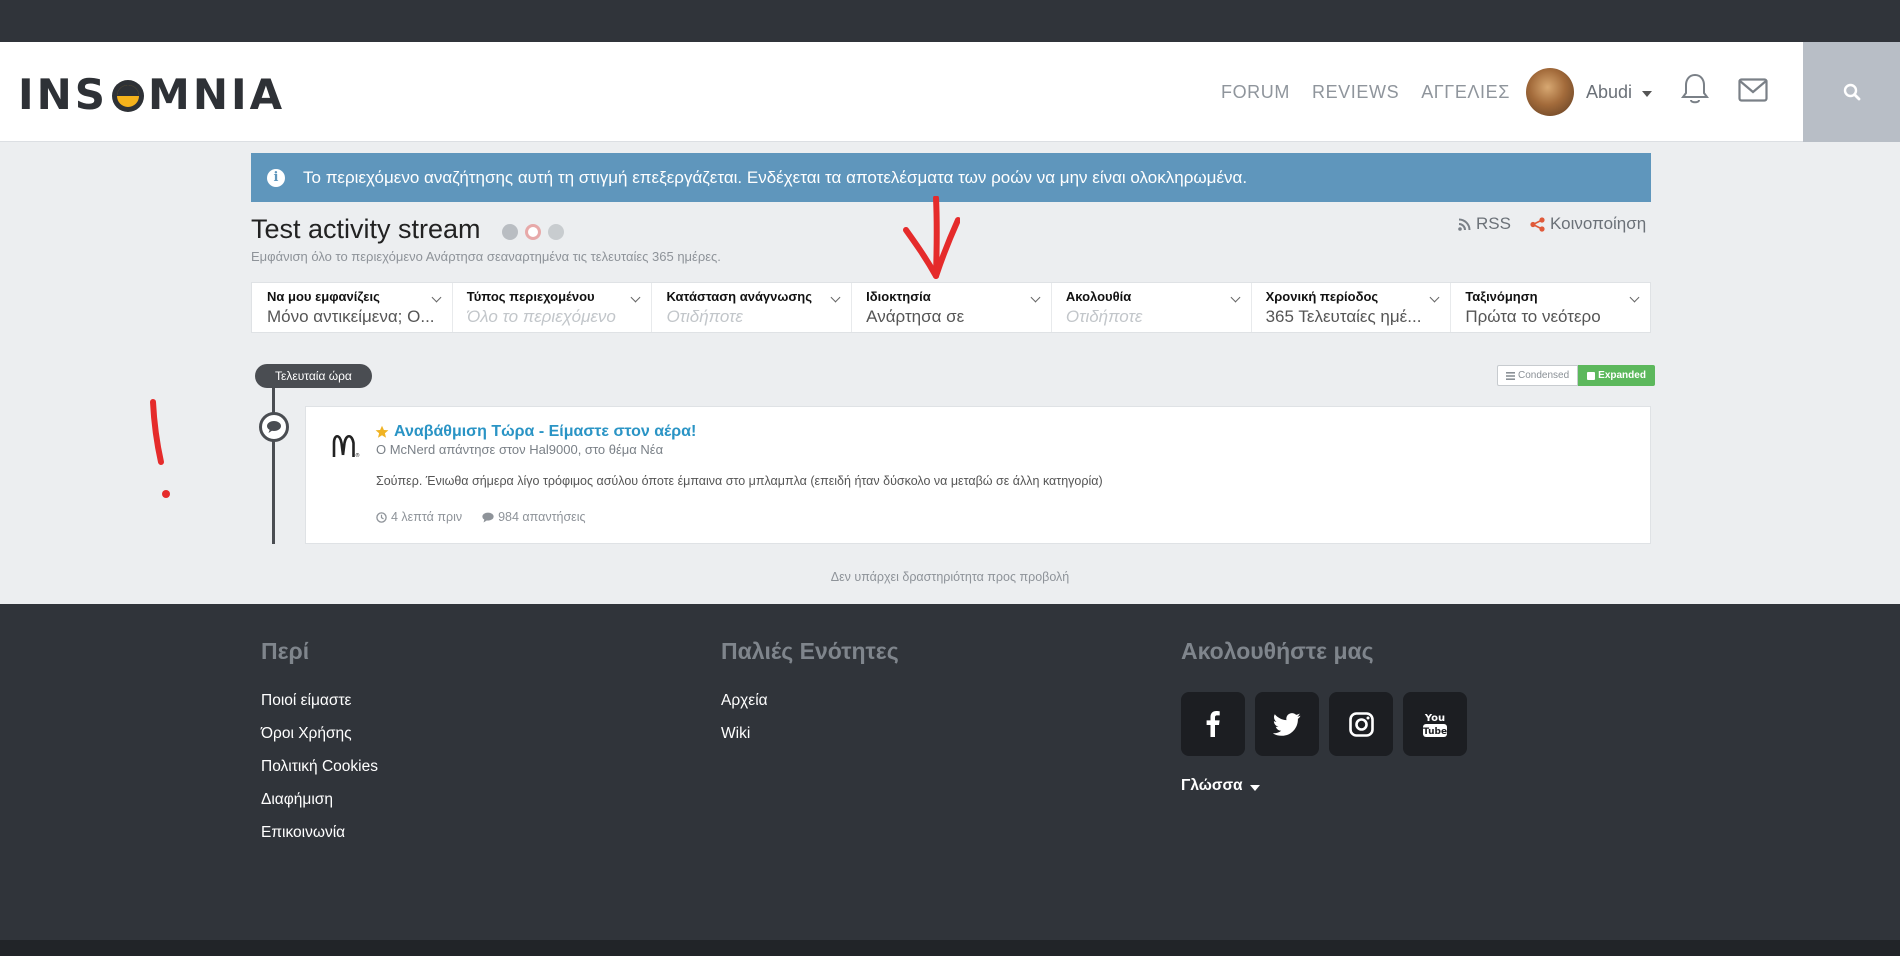 The width and height of the screenshot is (1900, 956). I want to click on stream-item-title: Αναβάθμιση Τώρα - Είμαστε στον αέρα!, so click(535, 432).